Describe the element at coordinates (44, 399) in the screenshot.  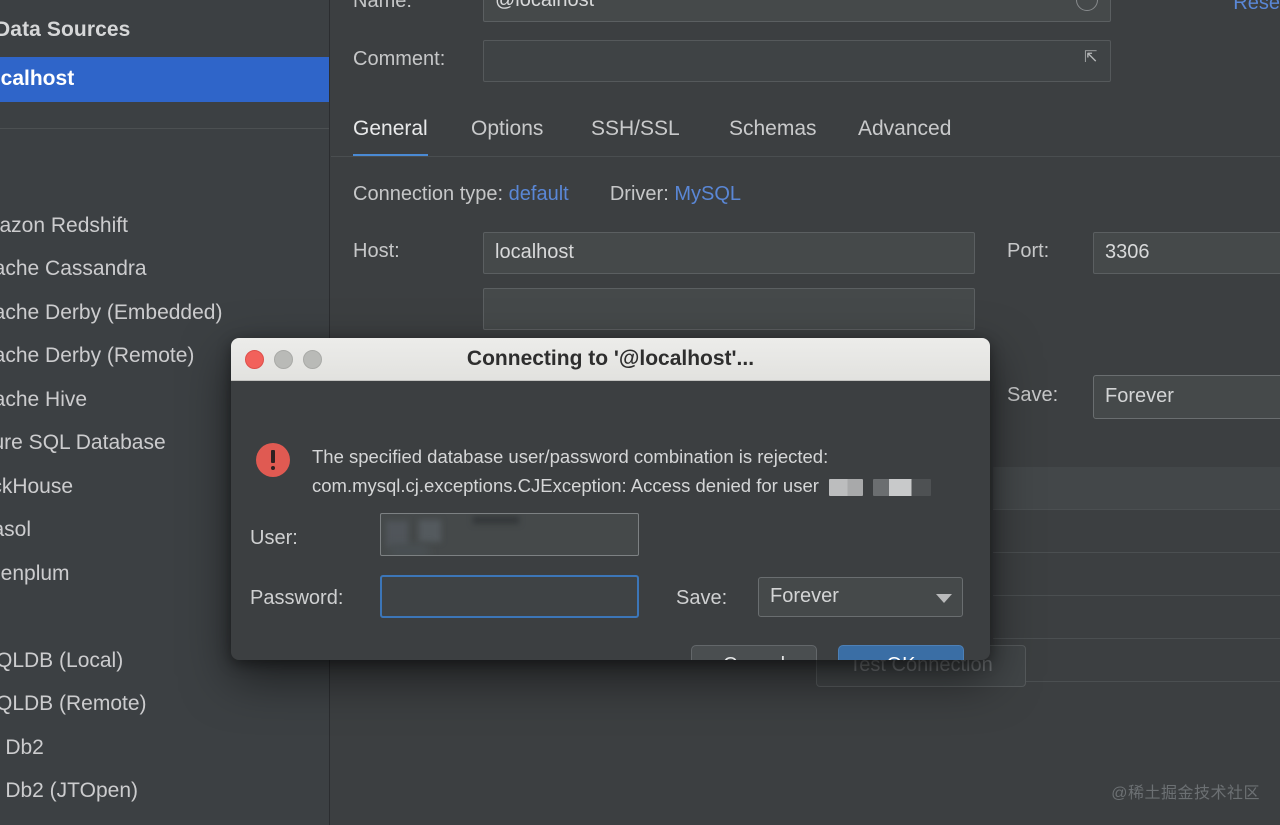
I see `list-item-label: pache Hive` at that location.